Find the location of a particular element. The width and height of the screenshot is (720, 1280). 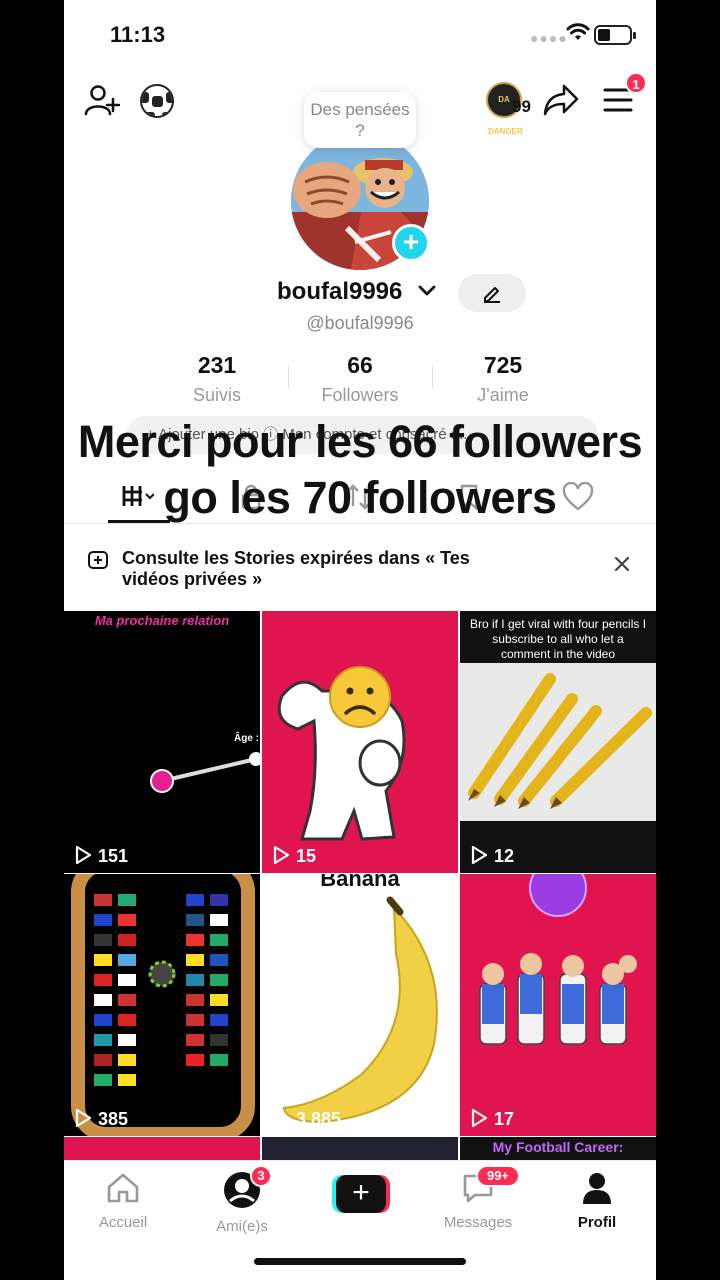

stat-following: 231 Suivis is located at coordinates (217, 379).